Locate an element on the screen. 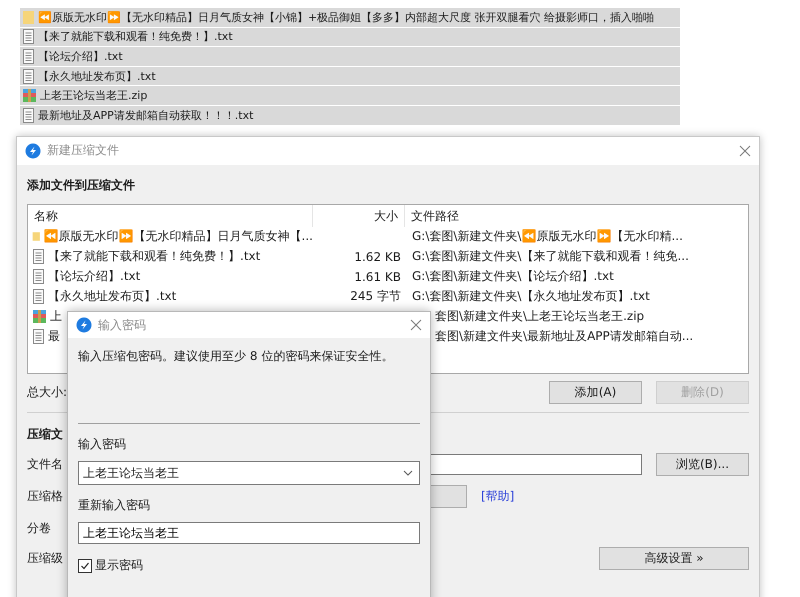  file-size: 1.61 KB is located at coordinates (377, 277).